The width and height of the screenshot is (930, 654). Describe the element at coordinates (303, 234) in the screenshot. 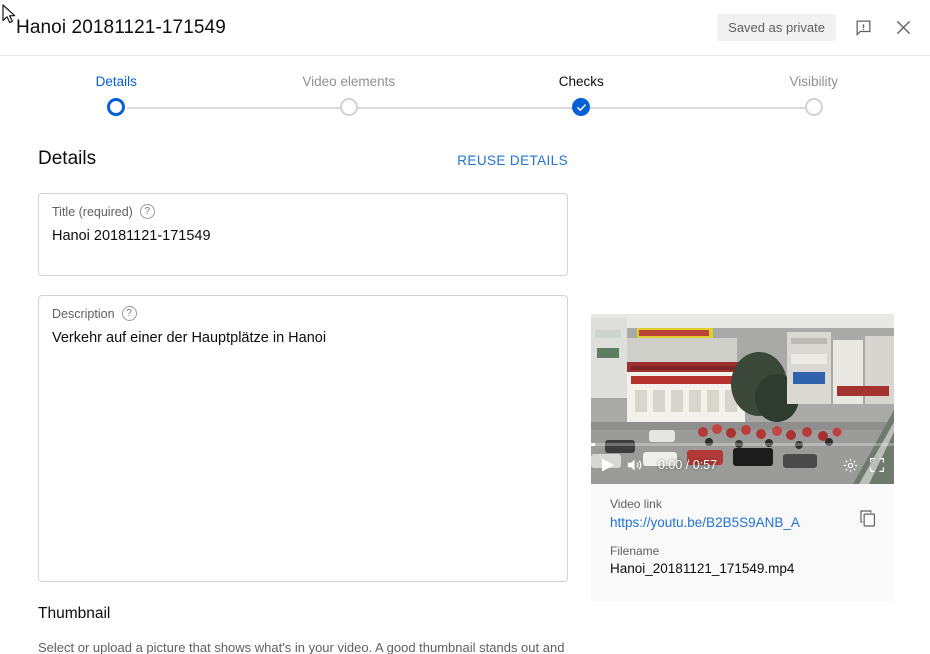

I see `title-input: Title (required) ? Hanoi 20181121-171549` at that location.